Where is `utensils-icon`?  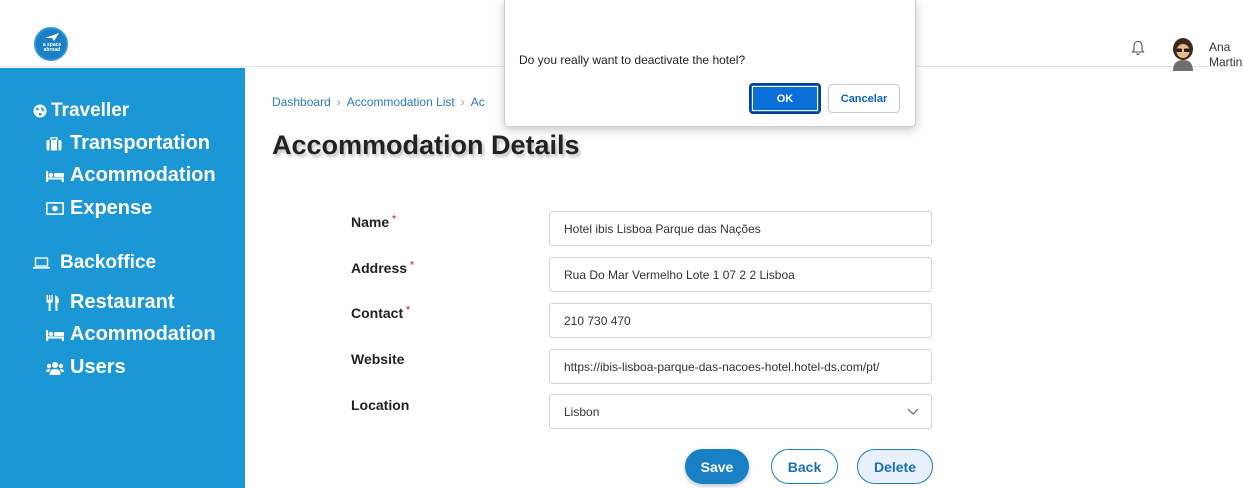
utensils-icon is located at coordinates (53, 302).